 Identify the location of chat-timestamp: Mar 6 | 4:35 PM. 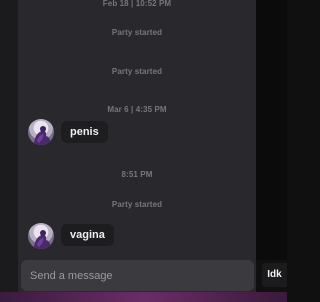
(137, 109).